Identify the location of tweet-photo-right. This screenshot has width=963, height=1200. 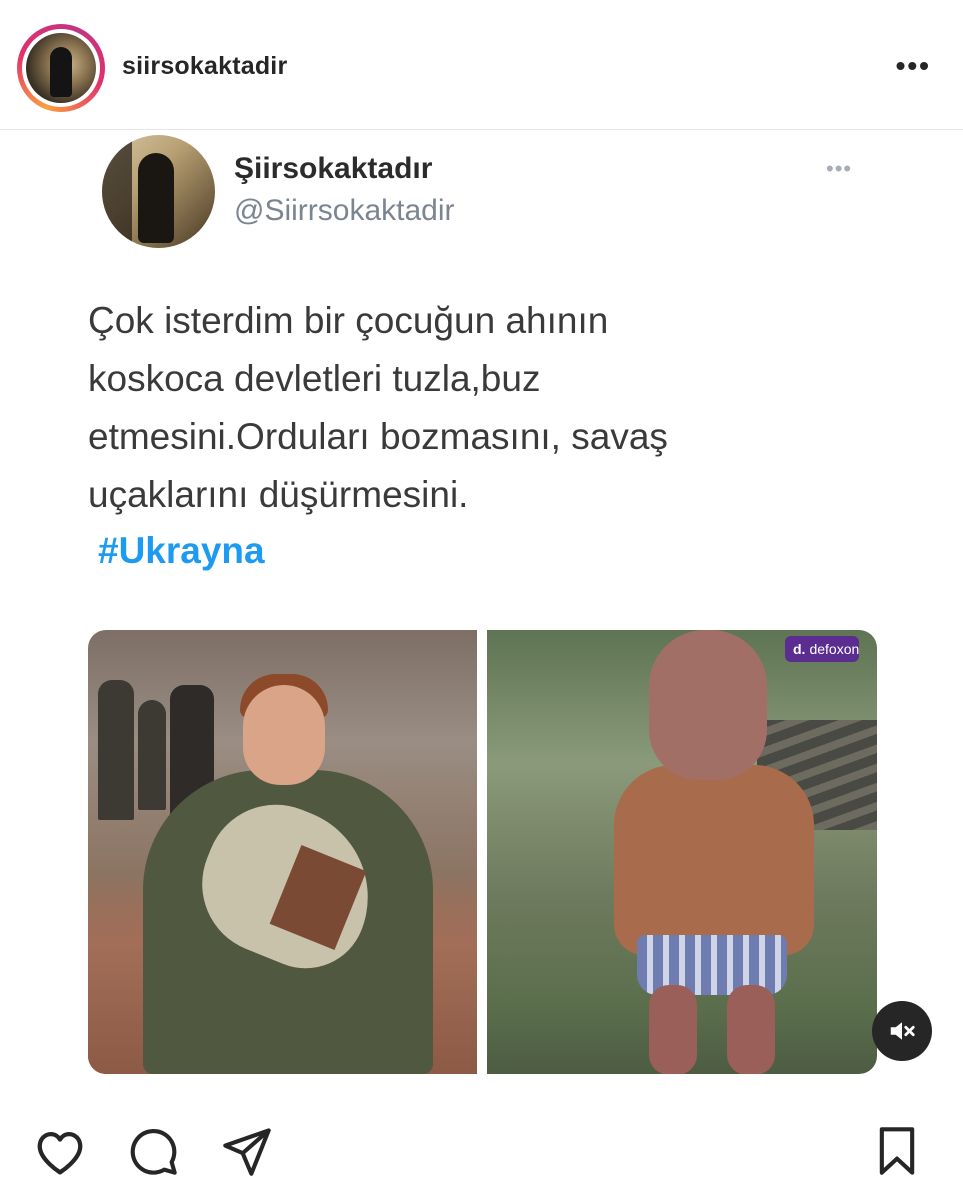
(682, 852).